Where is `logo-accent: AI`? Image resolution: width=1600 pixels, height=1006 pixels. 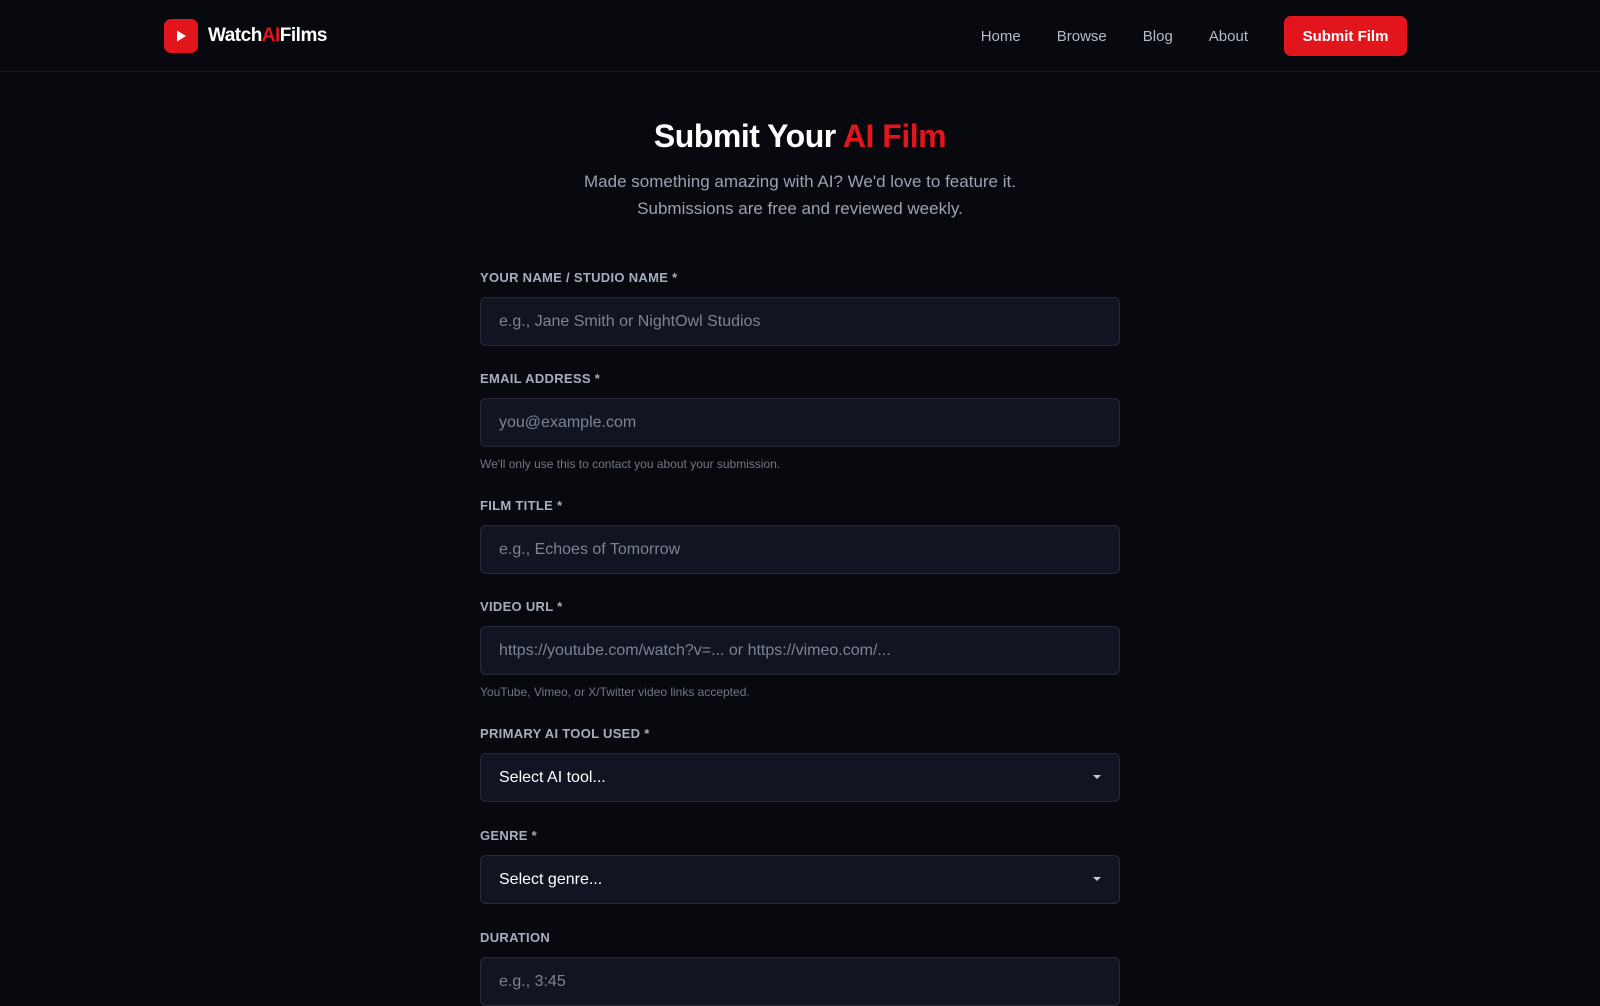
logo-accent: AI is located at coordinates (271, 35).